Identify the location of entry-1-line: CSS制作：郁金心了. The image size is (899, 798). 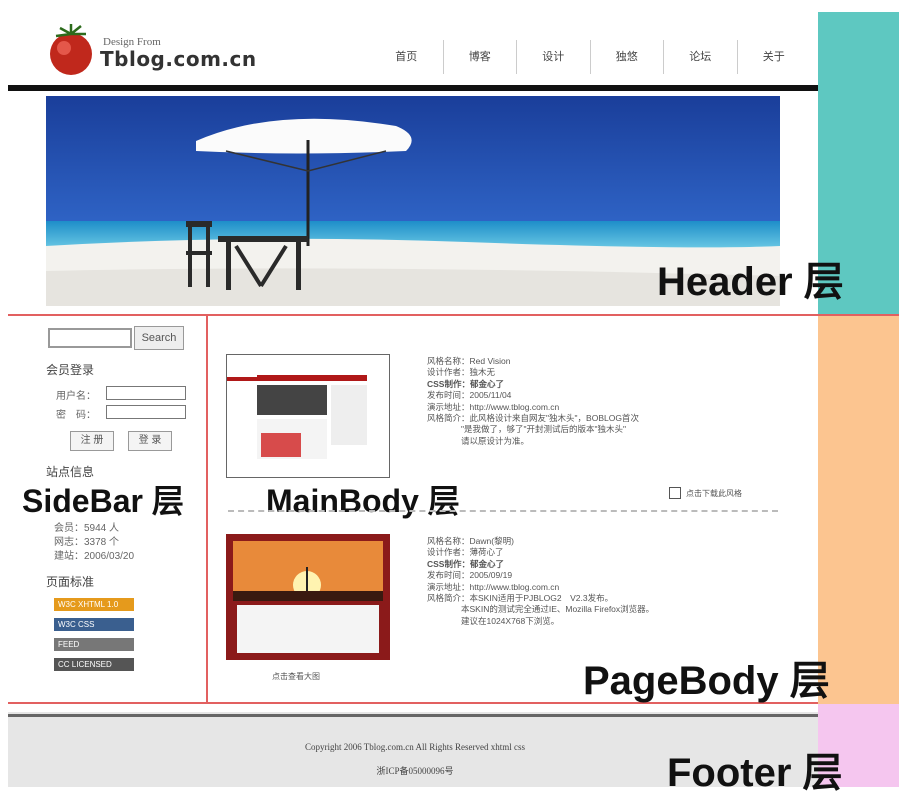
(465, 383).